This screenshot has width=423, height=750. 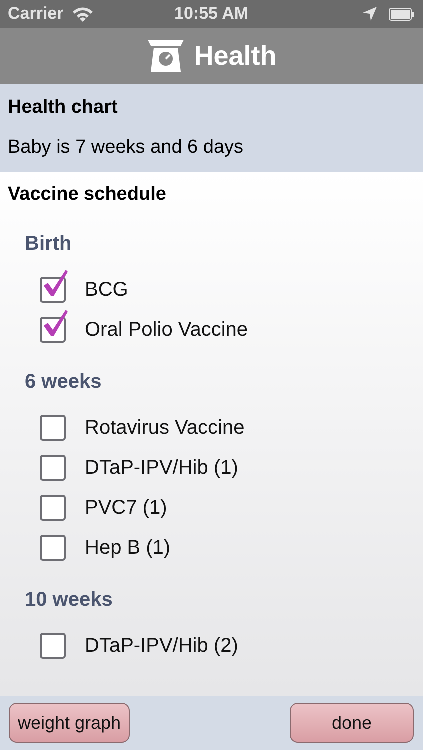 I want to click on done-button: done, so click(x=352, y=723).